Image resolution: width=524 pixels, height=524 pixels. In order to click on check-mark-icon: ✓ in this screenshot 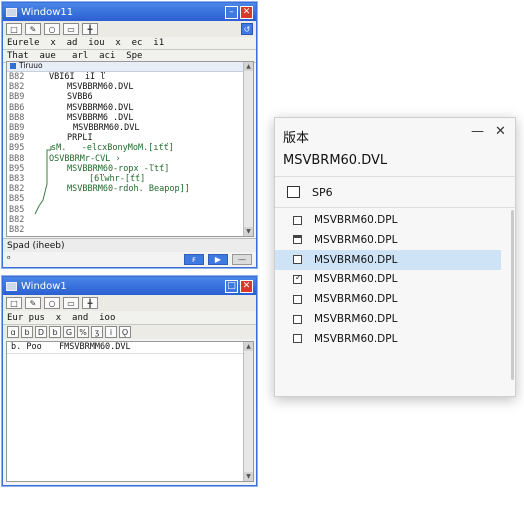, I will do `click(298, 277)`.